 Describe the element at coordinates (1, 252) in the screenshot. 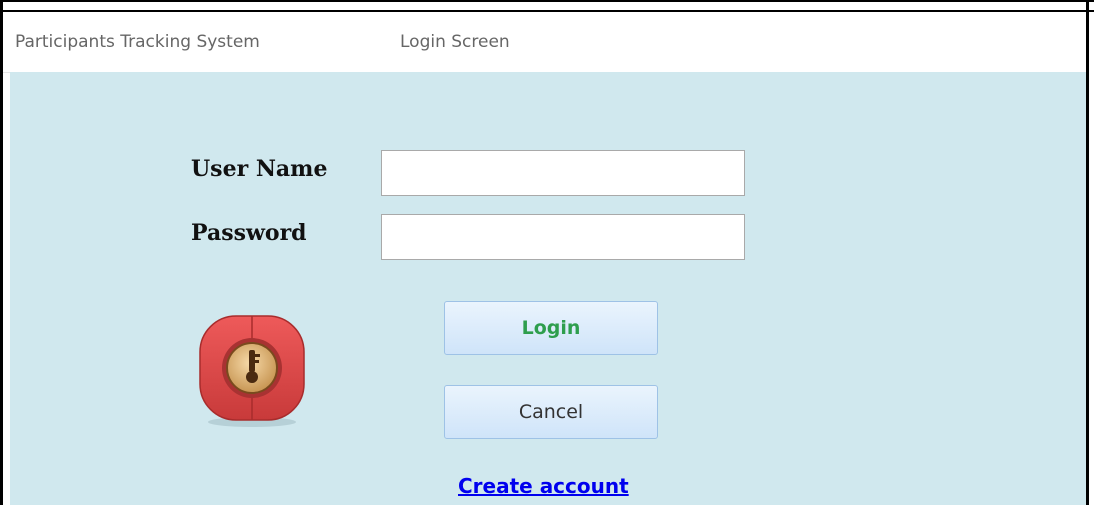

I see `window-frame-left` at that location.